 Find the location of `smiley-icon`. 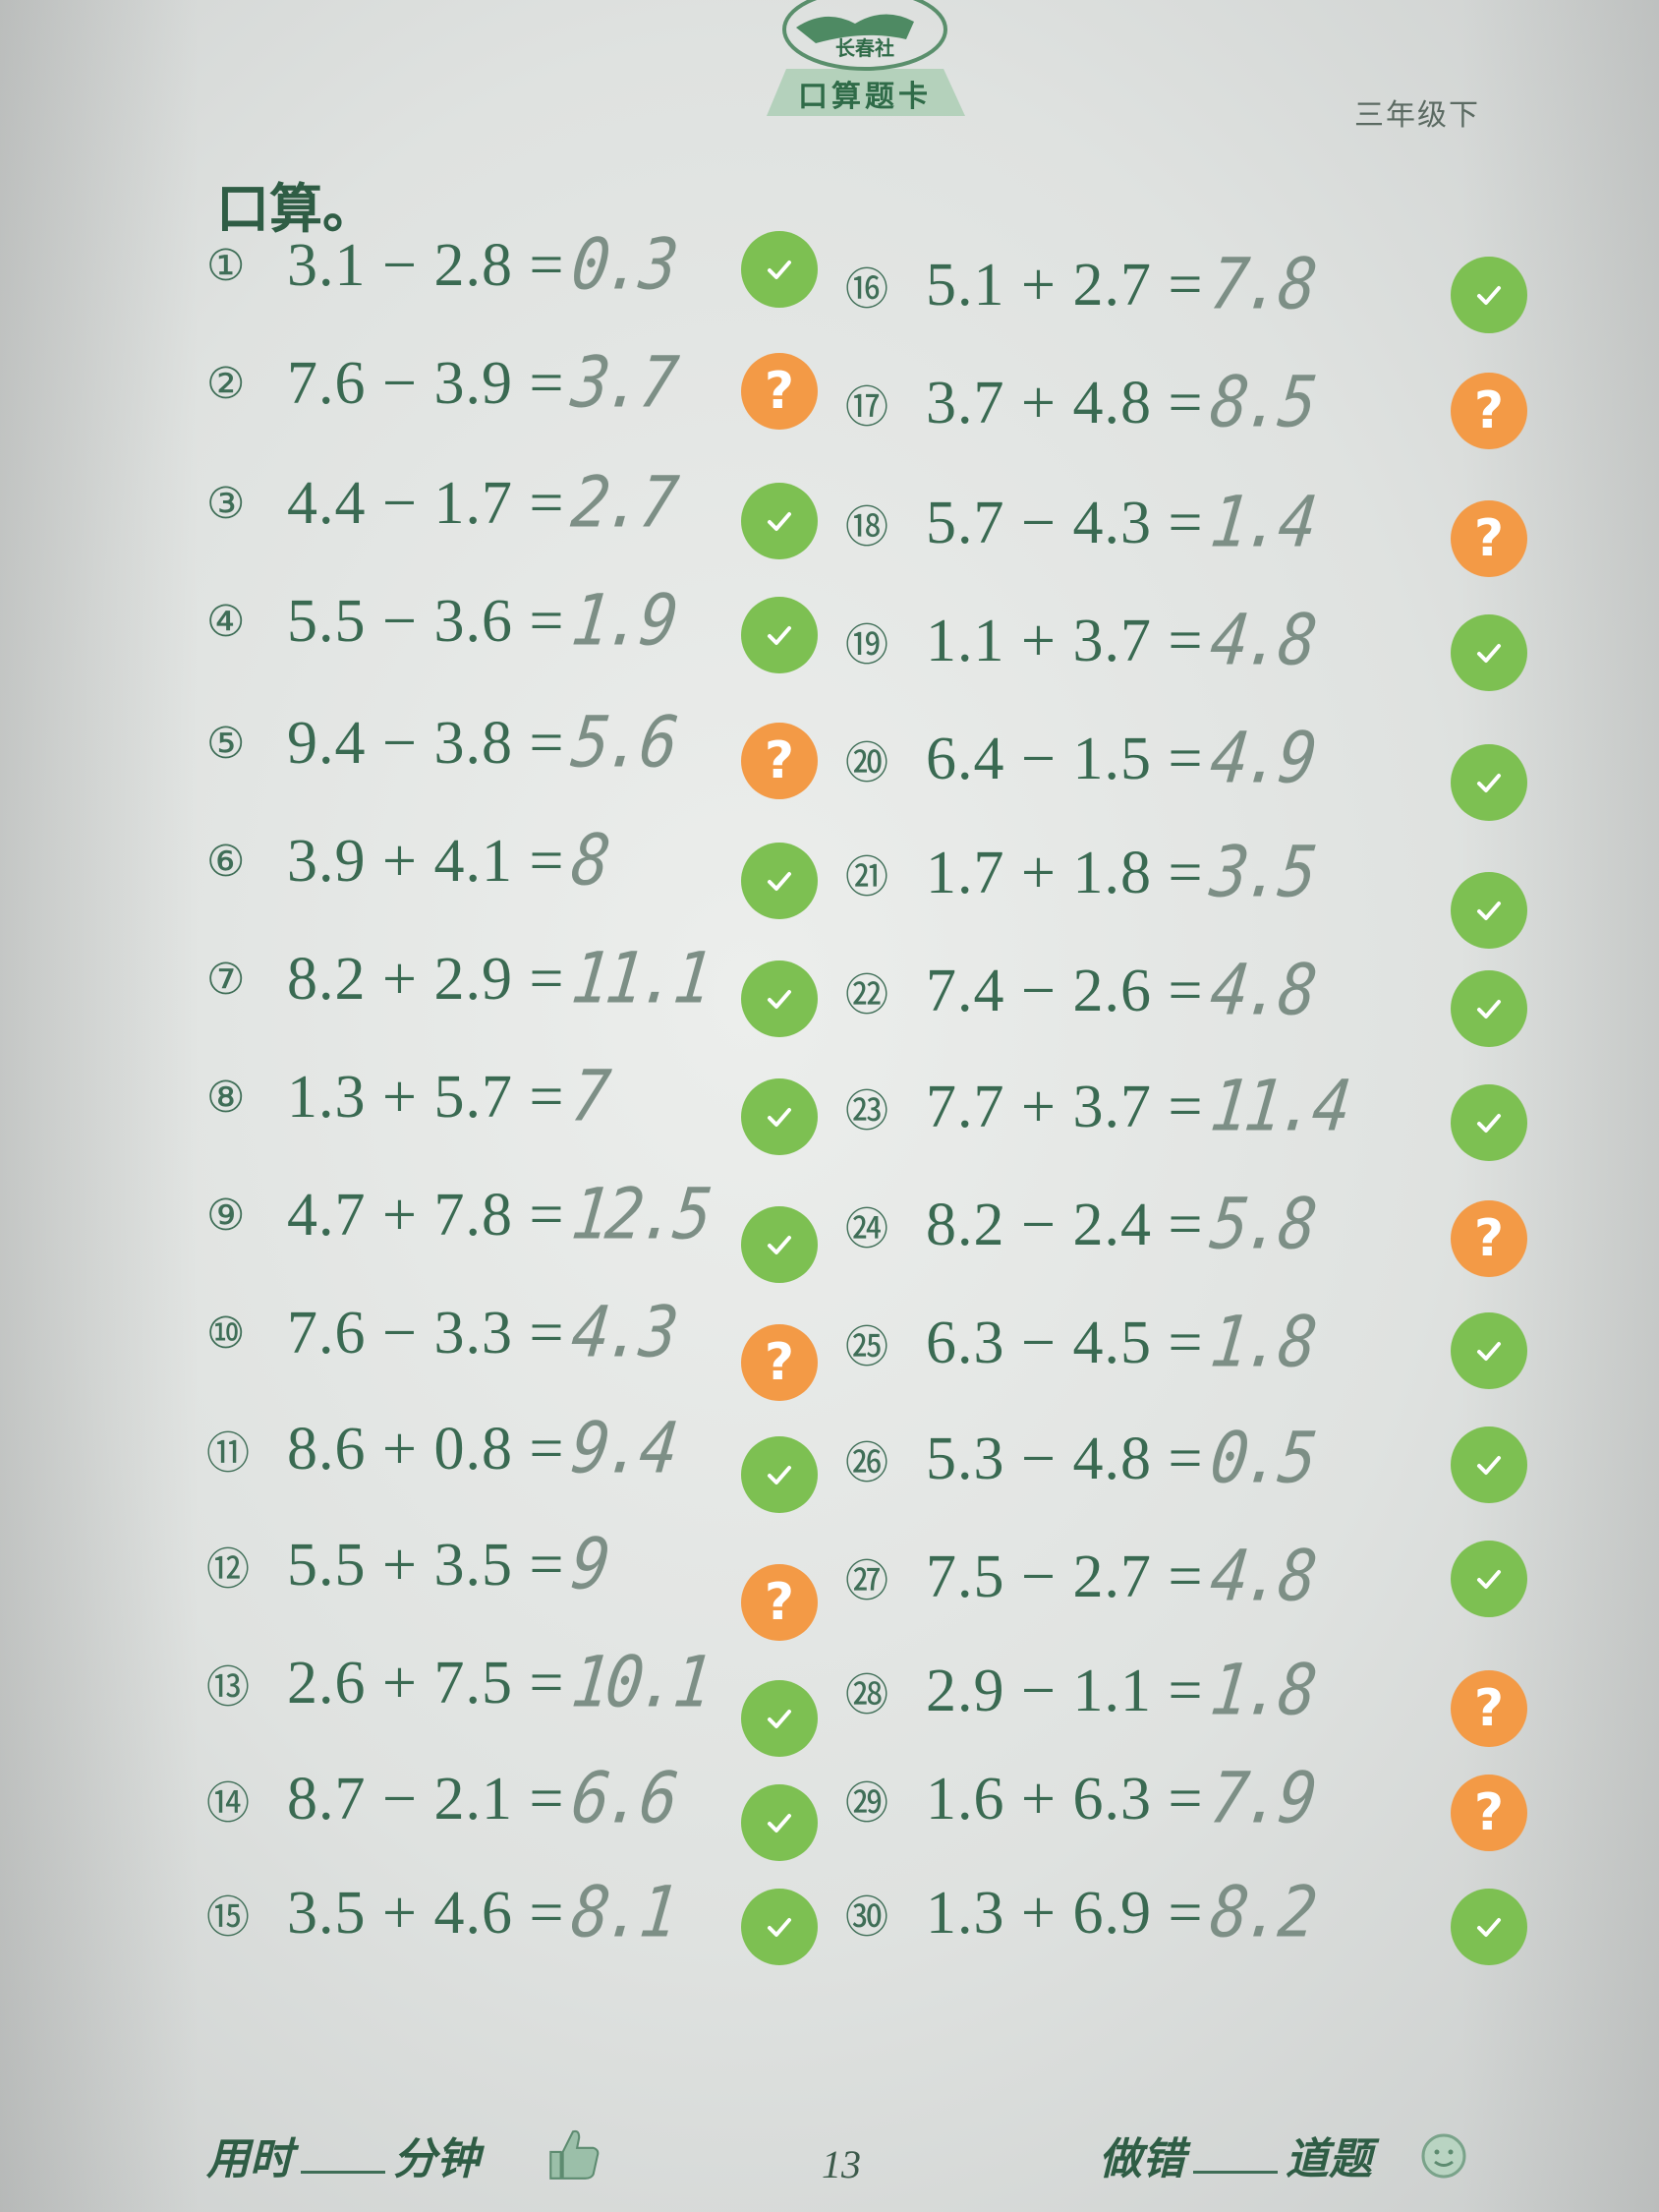

smiley-icon is located at coordinates (1443, 2156).